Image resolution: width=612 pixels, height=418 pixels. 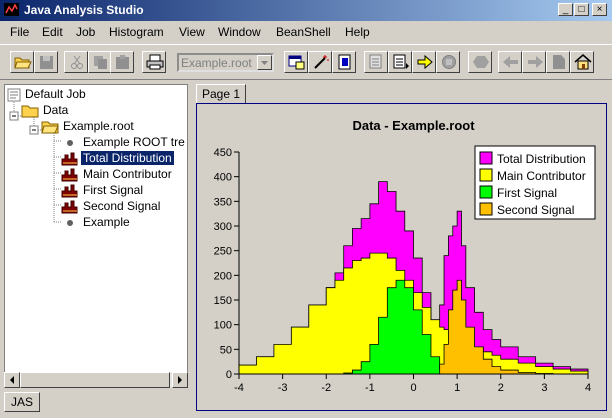 I want to click on close-button: ×, so click(x=599, y=9).